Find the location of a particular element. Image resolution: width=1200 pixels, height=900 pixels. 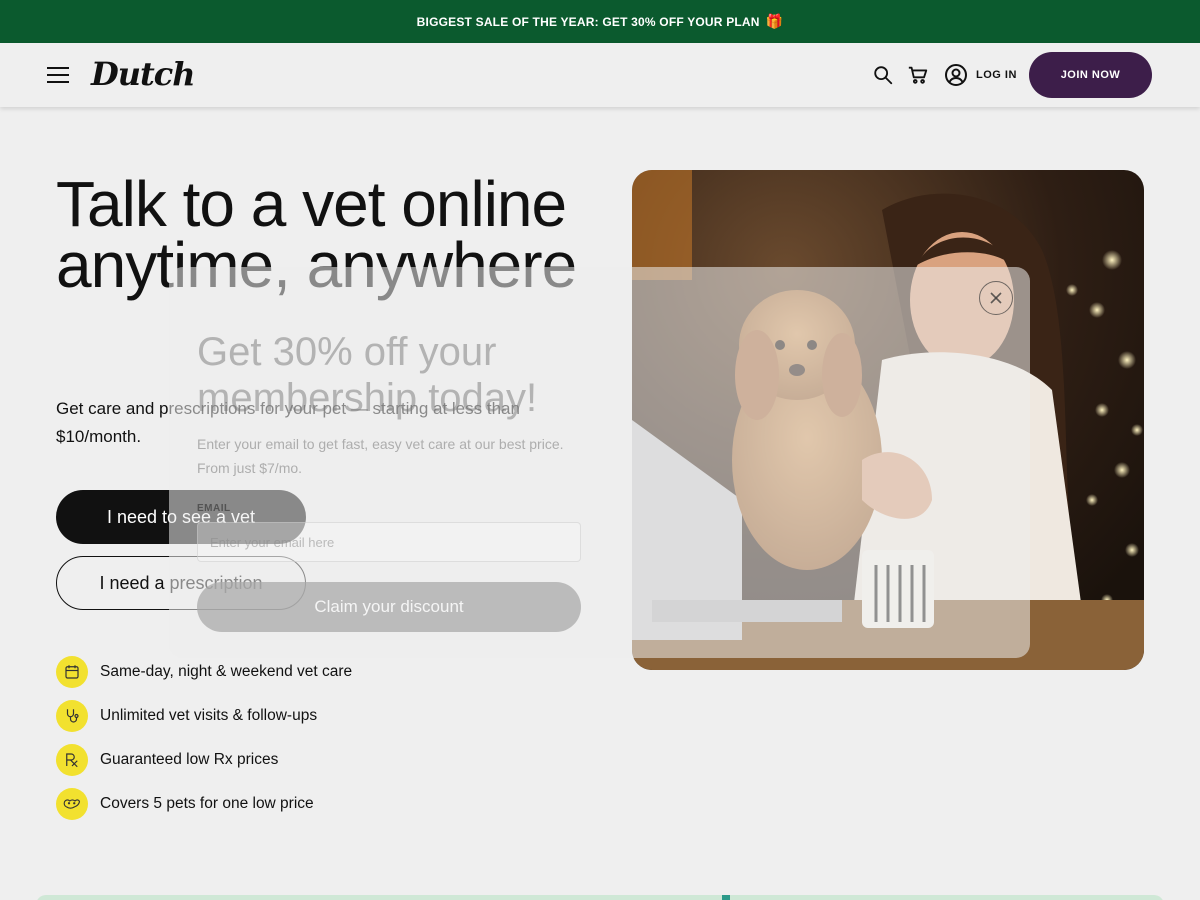

gift-icon: 🎁 is located at coordinates (774, 21).